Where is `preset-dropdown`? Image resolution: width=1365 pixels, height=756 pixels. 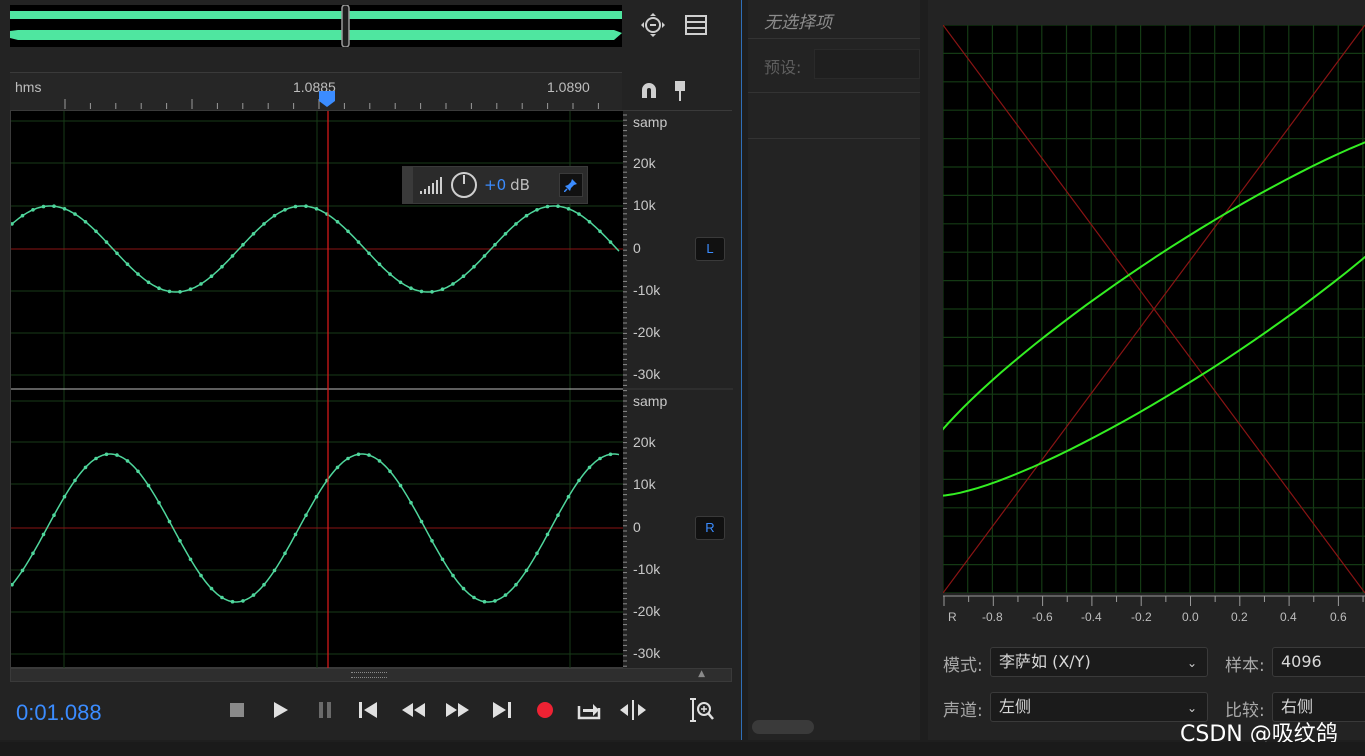 preset-dropdown is located at coordinates (867, 64).